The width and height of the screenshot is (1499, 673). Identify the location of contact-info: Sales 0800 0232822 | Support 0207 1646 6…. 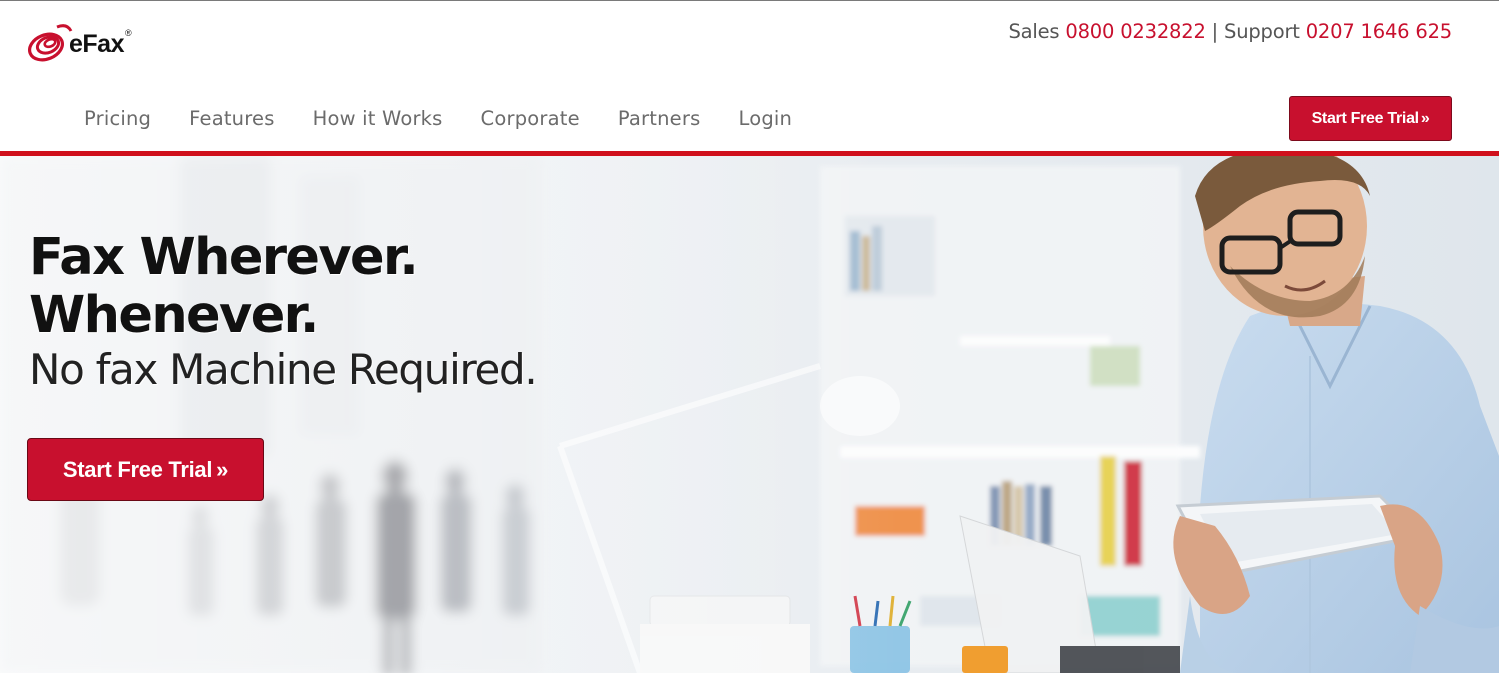
(1230, 31).